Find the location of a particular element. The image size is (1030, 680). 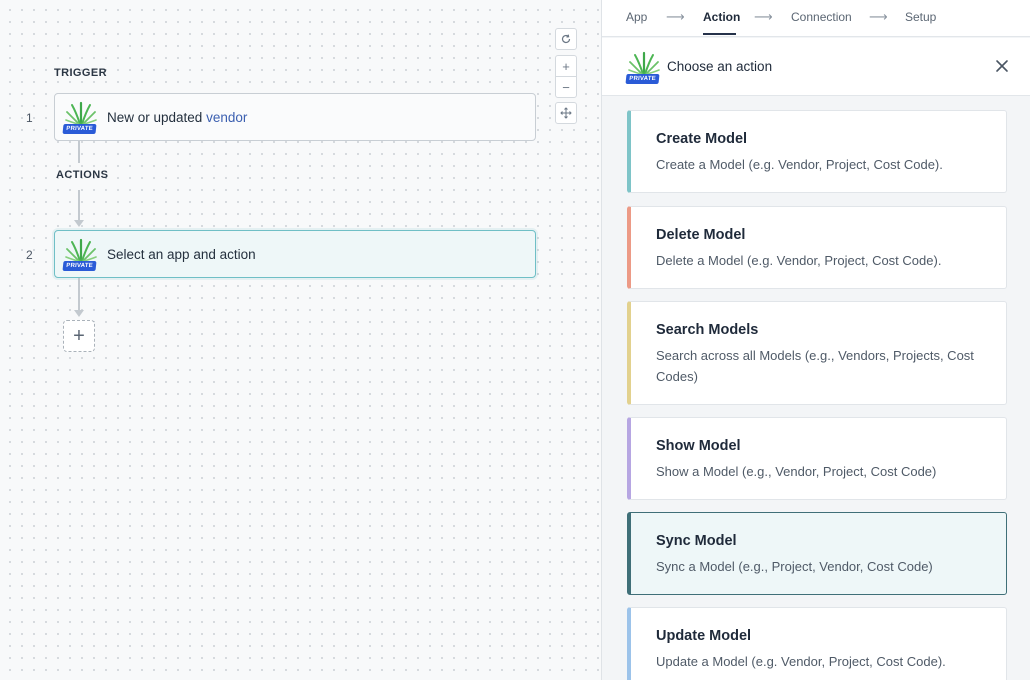

actions-label: ACTIONS is located at coordinates (82, 175).